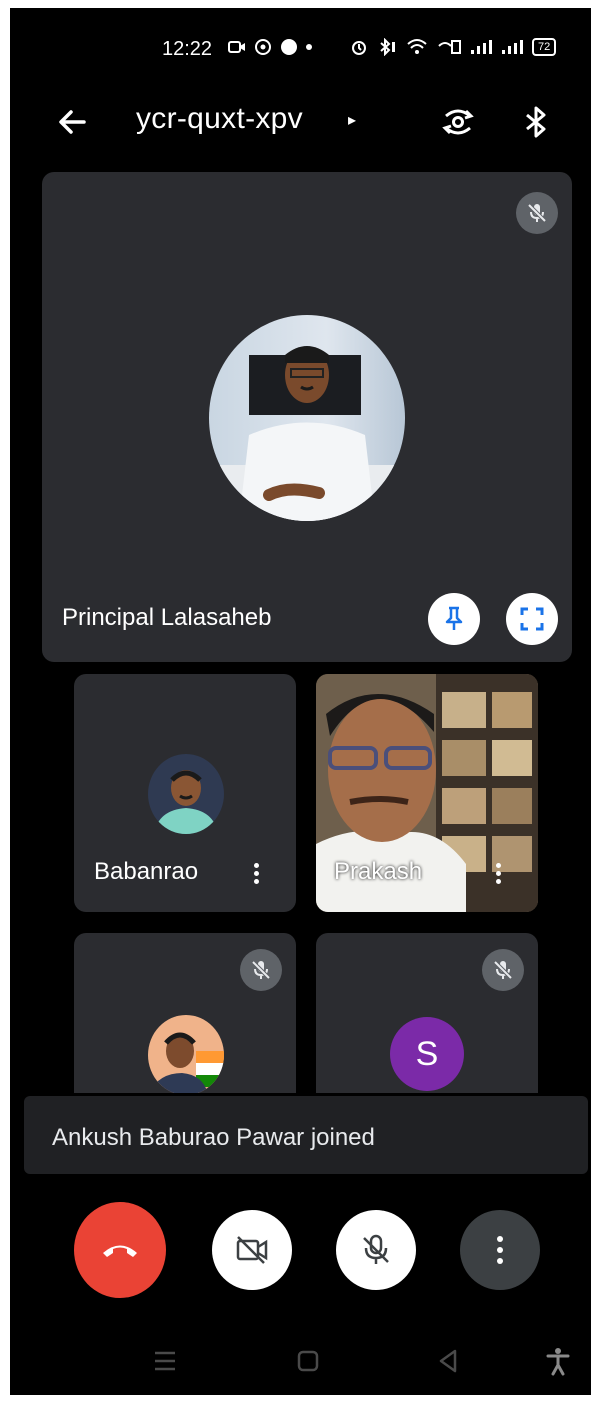  What do you see at coordinates (352, 120) in the screenshot?
I see `meeting-info-caret: ▸` at bounding box center [352, 120].